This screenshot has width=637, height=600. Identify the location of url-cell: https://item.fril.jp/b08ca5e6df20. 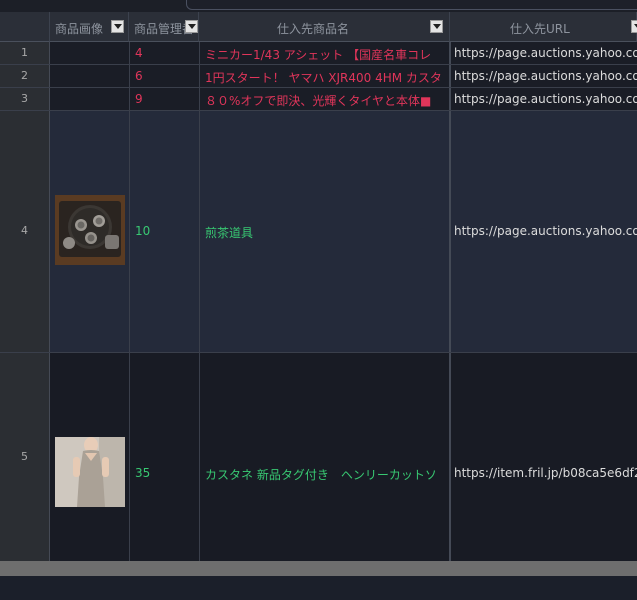
(545, 473).